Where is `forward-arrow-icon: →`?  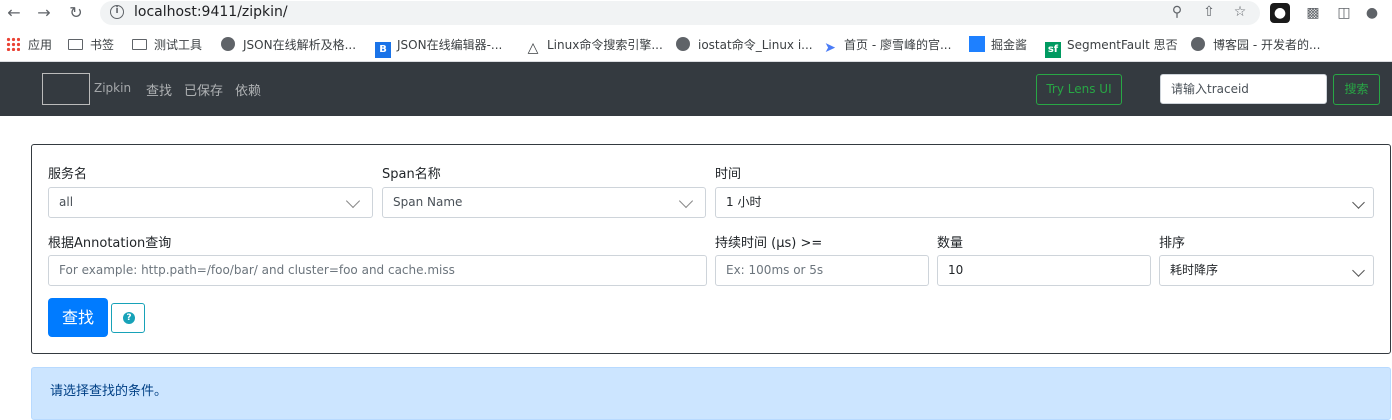 forward-arrow-icon: → is located at coordinates (44, 13).